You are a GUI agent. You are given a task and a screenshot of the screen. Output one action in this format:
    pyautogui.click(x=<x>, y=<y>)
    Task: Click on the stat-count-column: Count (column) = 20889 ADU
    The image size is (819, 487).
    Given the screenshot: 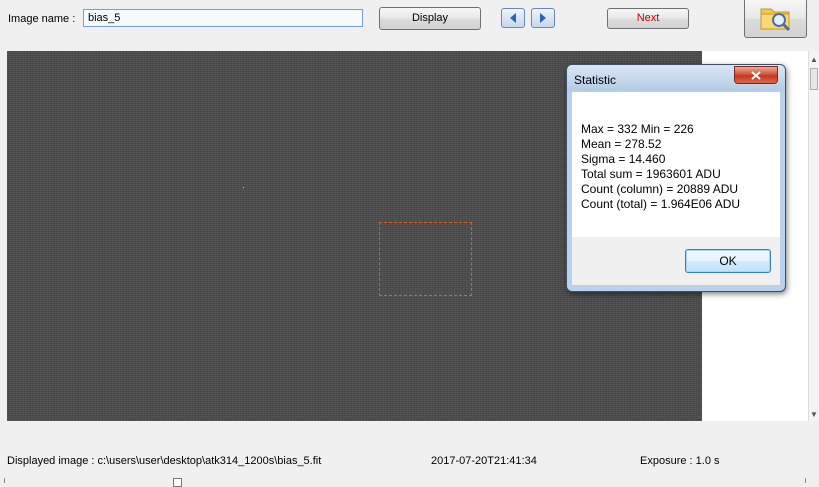 What is the action you would take?
    pyautogui.click(x=660, y=189)
    